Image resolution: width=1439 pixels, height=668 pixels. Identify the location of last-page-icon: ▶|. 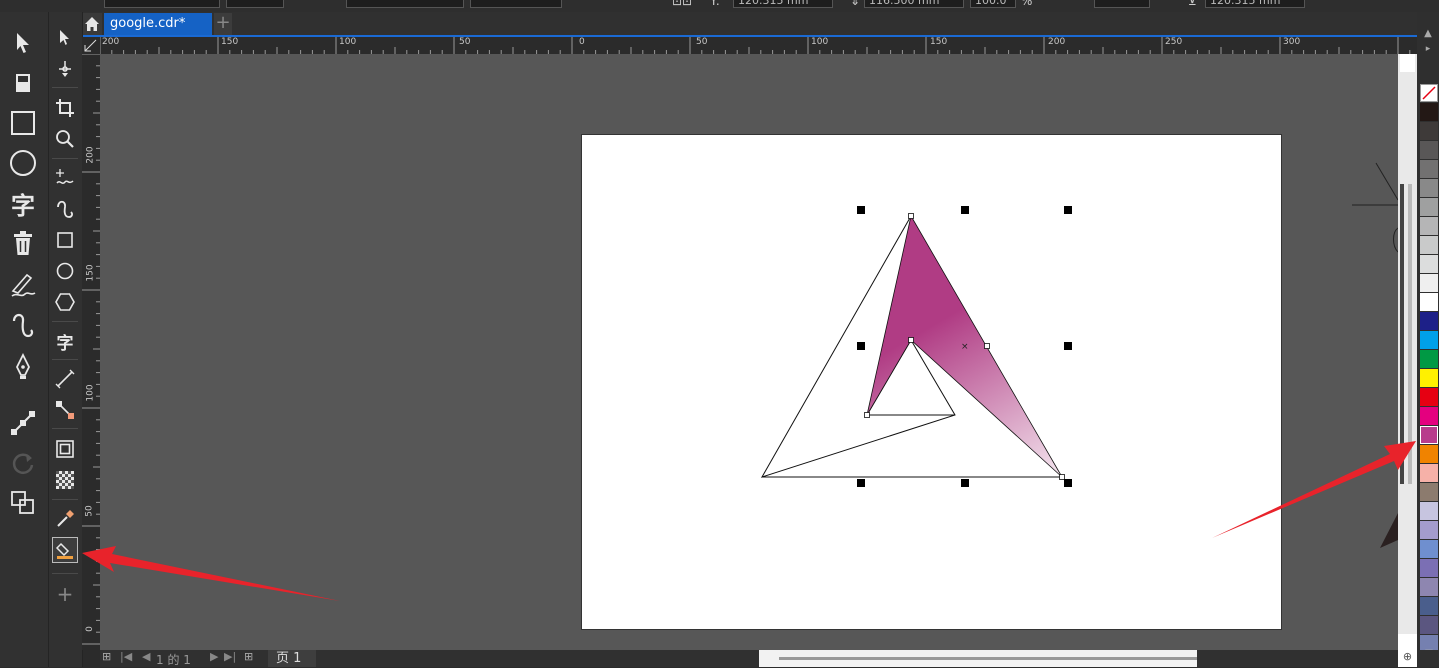
(230, 656).